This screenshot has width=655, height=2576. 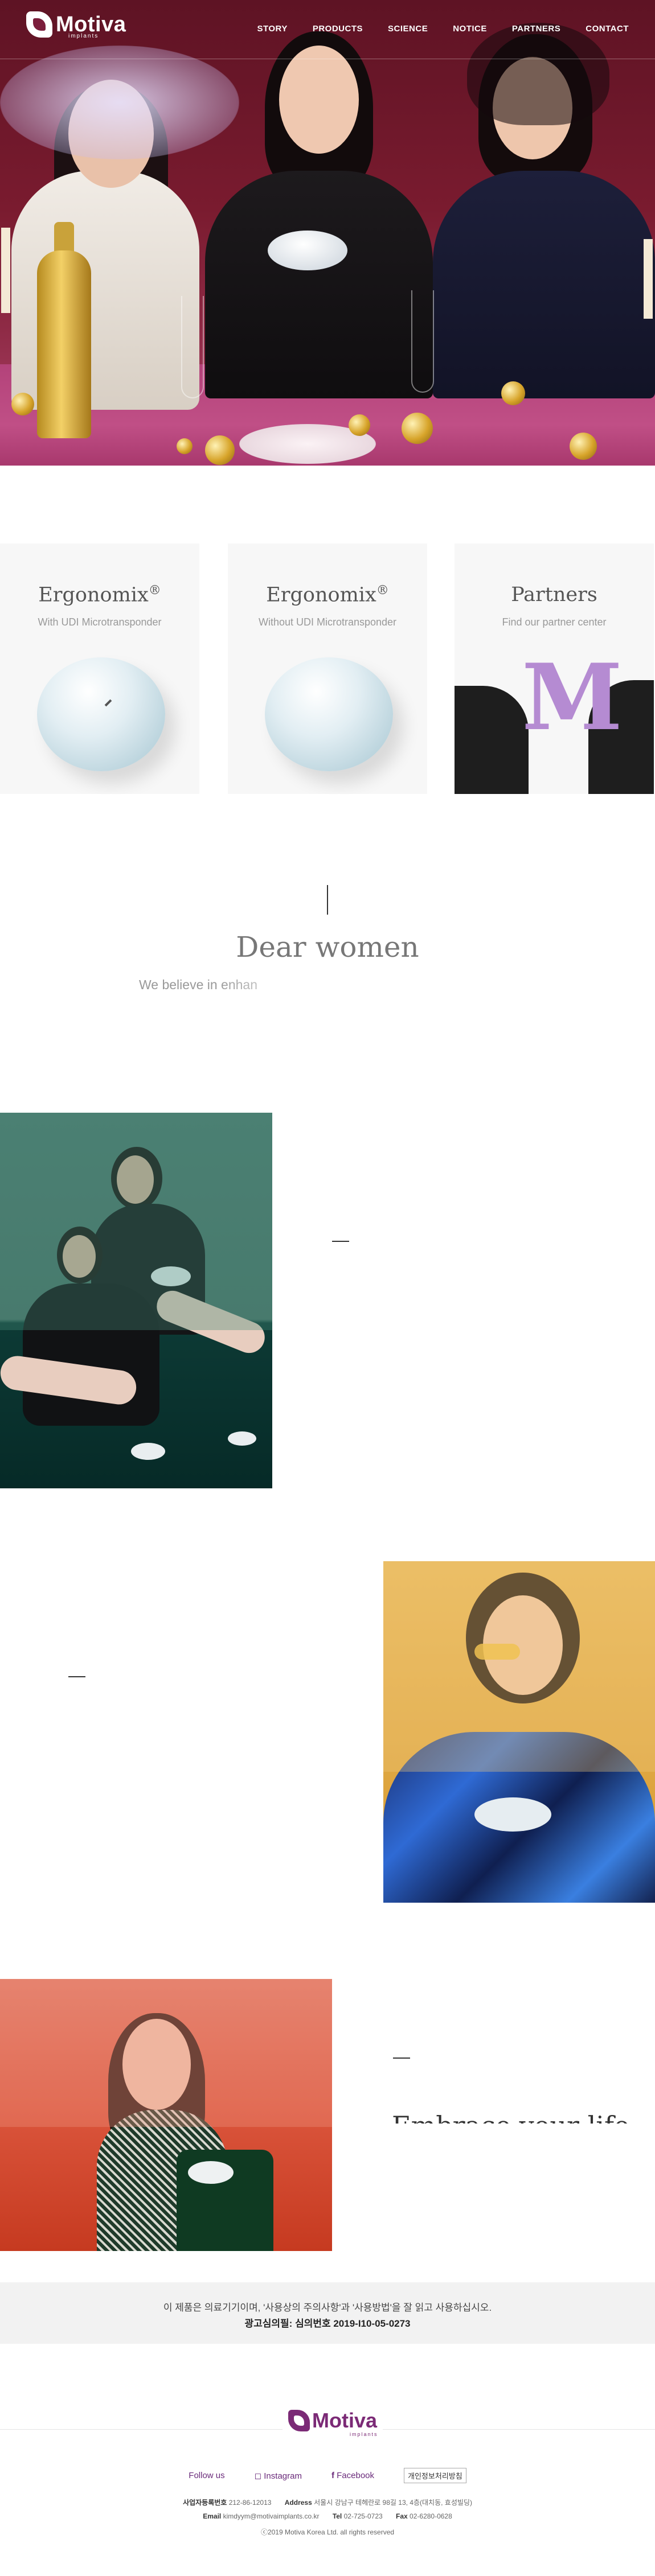 What do you see at coordinates (554, 594) in the screenshot?
I see `card-title: Partners` at bounding box center [554, 594].